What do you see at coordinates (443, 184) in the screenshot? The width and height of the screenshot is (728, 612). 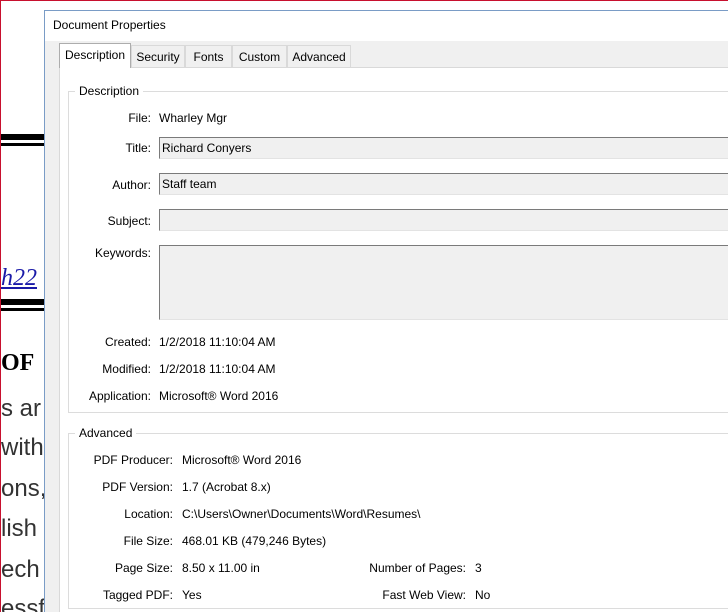 I see `author-field: Staff team` at bounding box center [443, 184].